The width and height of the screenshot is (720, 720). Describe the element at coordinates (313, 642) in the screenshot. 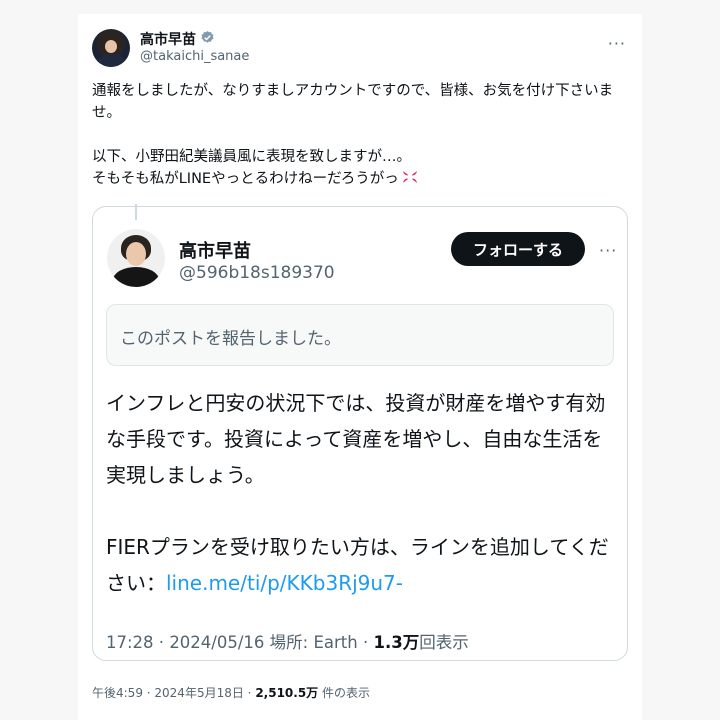

I see `quoted-location: 場所: Earth` at that location.